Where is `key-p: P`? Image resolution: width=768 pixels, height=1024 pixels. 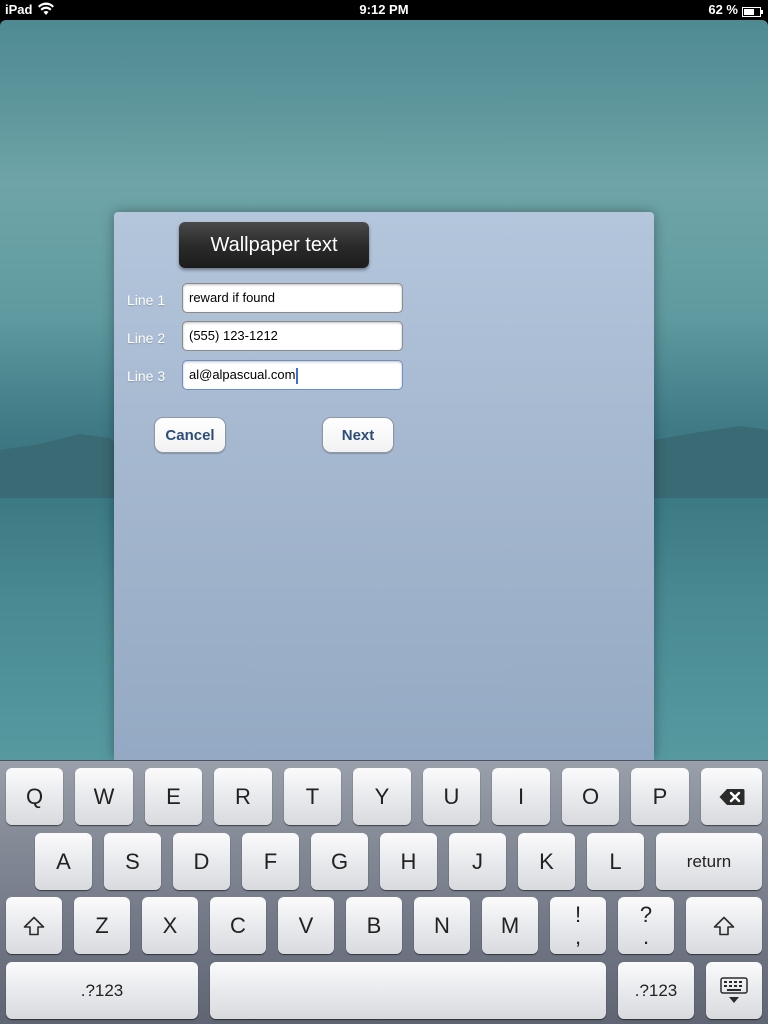 key-p: P is located at coordinates (660, 796).